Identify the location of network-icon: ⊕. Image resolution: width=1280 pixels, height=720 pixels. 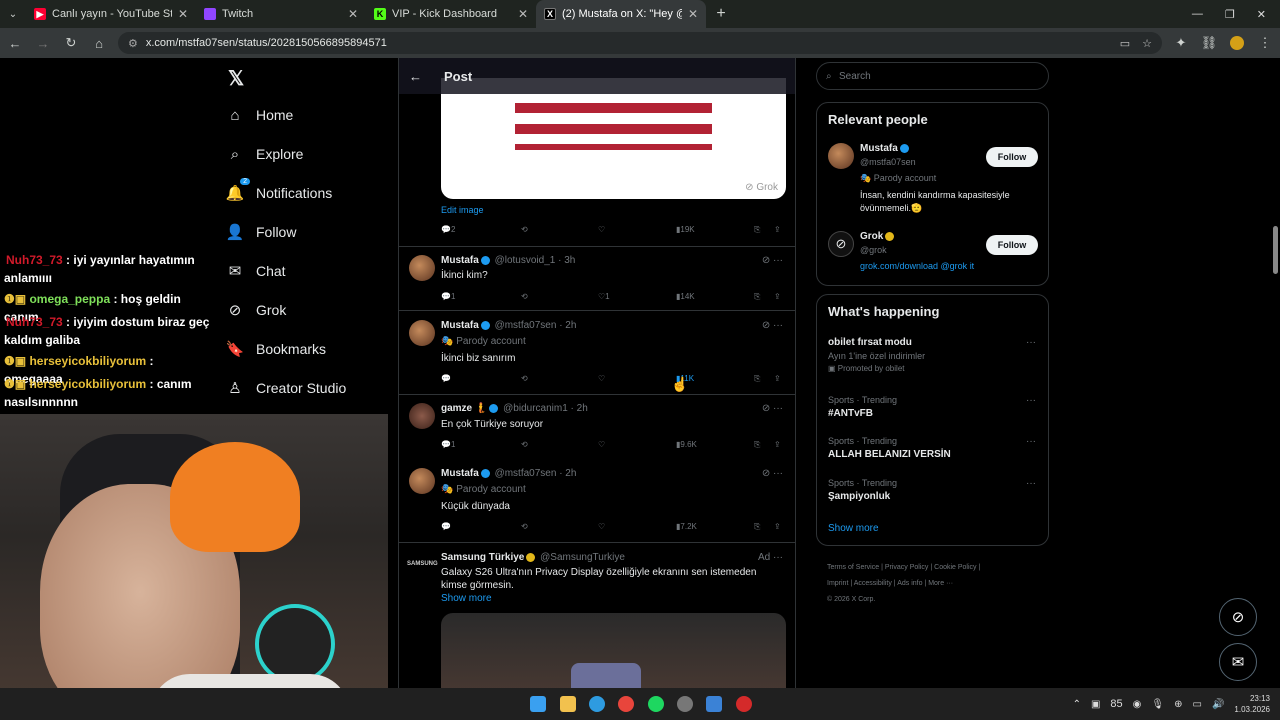
(1178, 704).